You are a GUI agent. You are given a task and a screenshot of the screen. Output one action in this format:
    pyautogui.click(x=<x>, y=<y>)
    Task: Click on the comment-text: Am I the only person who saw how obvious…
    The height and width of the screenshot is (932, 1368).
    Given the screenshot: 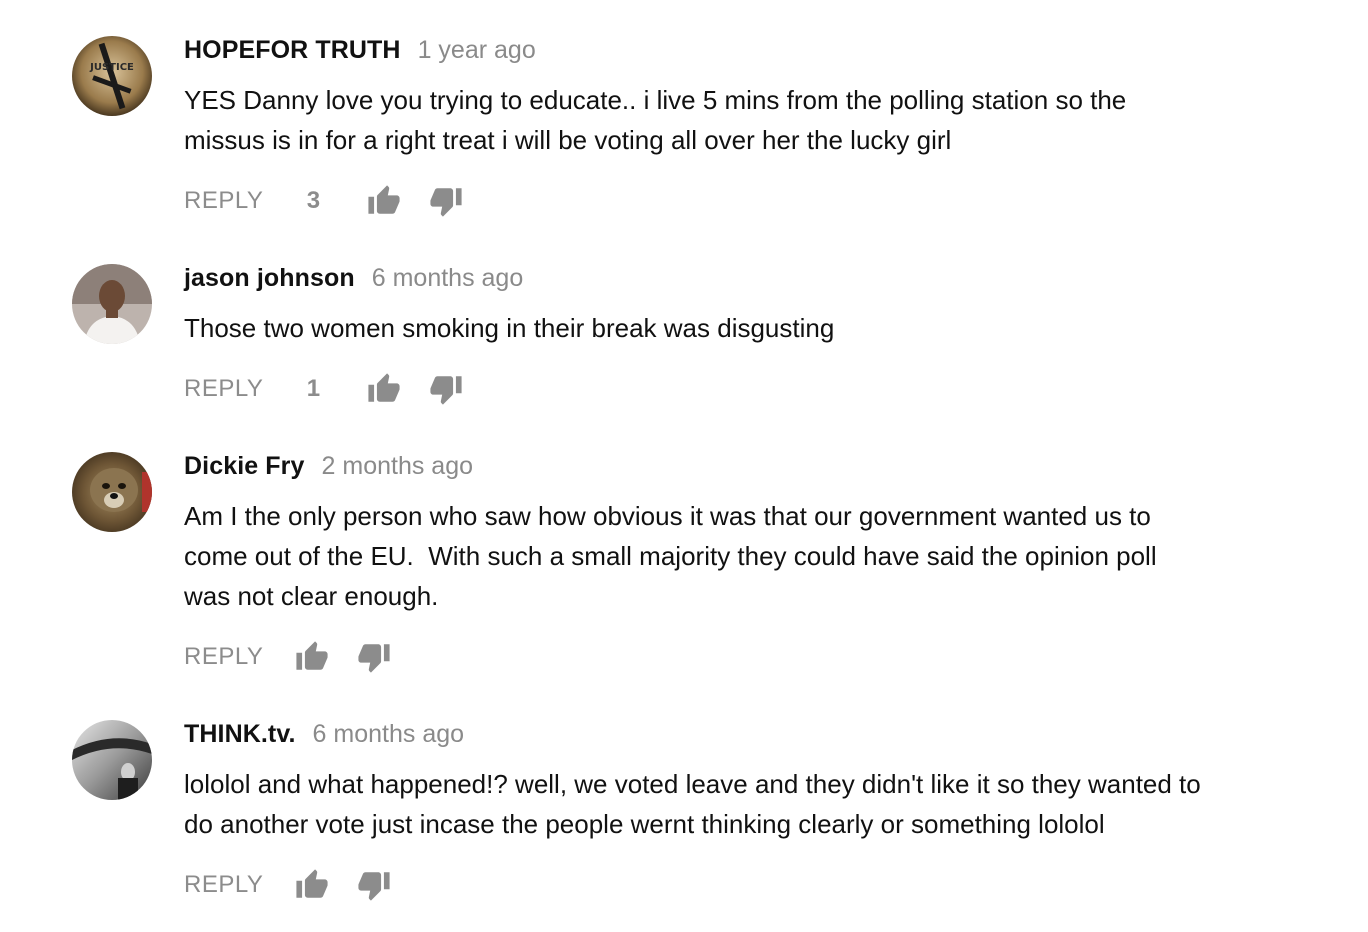 What is the action you would take?
    pyautogui.click(x=670, y=556)
    